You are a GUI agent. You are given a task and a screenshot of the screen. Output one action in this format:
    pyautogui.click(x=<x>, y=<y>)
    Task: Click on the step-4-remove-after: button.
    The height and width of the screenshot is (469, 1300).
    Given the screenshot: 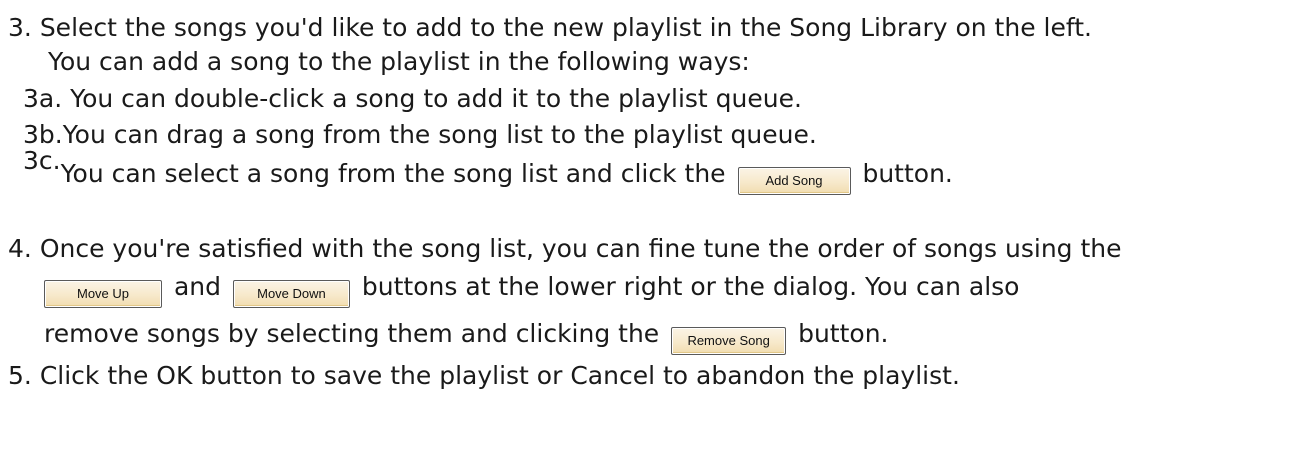 What is the action you would take?
    pyautogui.click(x=843, y=333)
    